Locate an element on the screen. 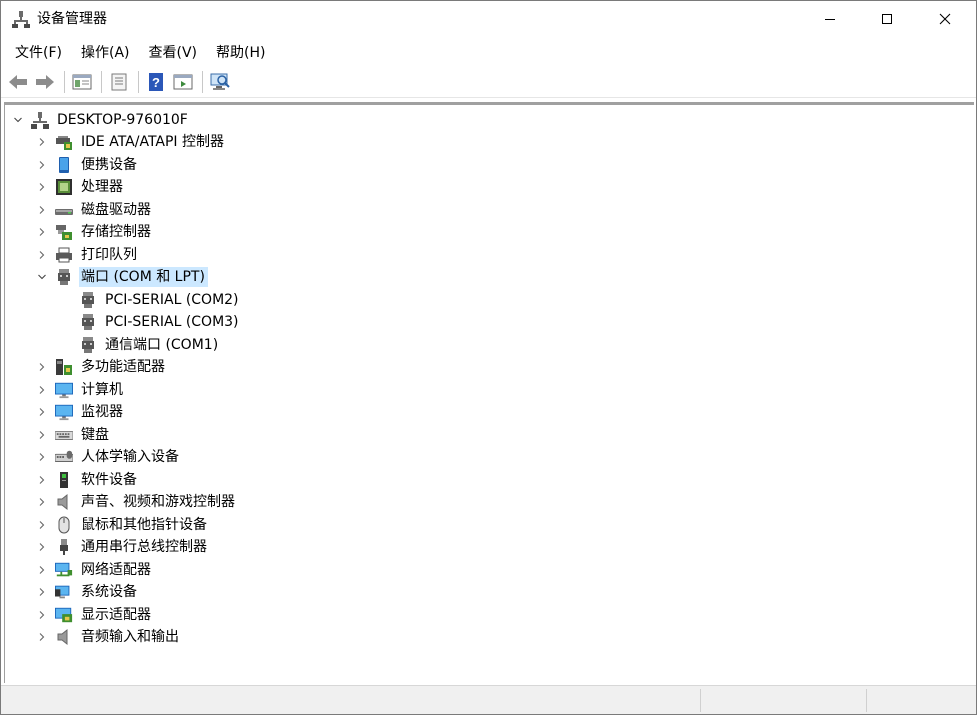 This screenshot has height=715, width=977. update-driver-icon is located at coordinates (183, 82).